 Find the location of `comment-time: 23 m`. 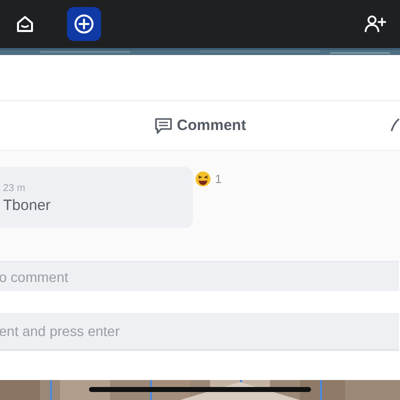

comment-time: 23 m is located at coordinates (14, 188).